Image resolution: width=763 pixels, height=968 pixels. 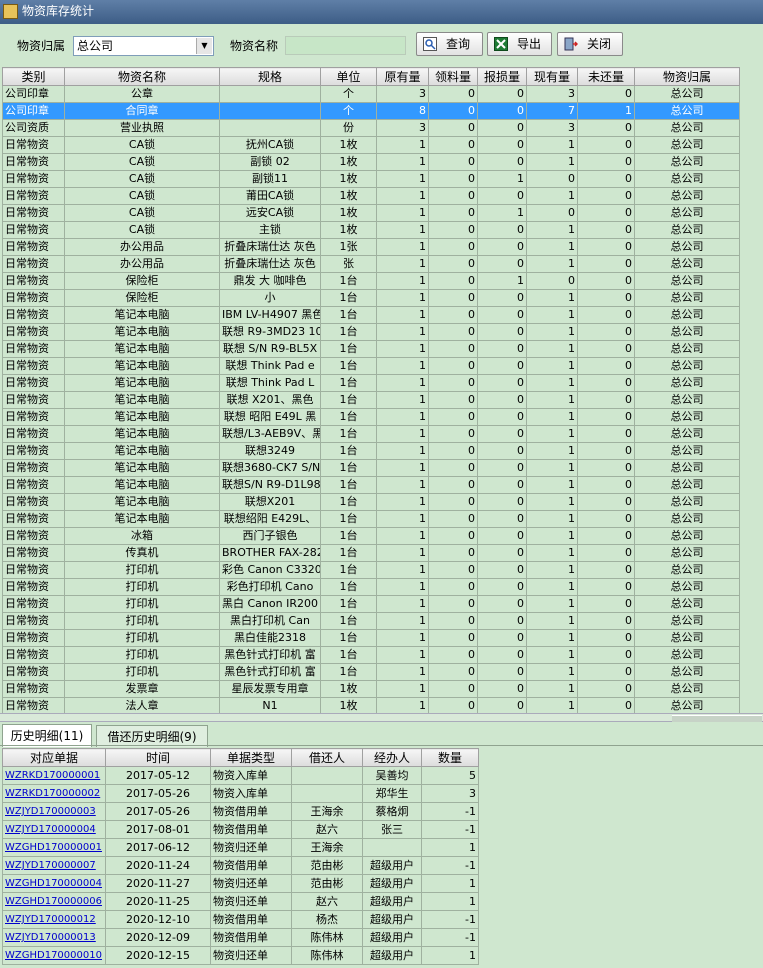 I want to click on col-header-issued: 领料量, so click(x=453, y=76).